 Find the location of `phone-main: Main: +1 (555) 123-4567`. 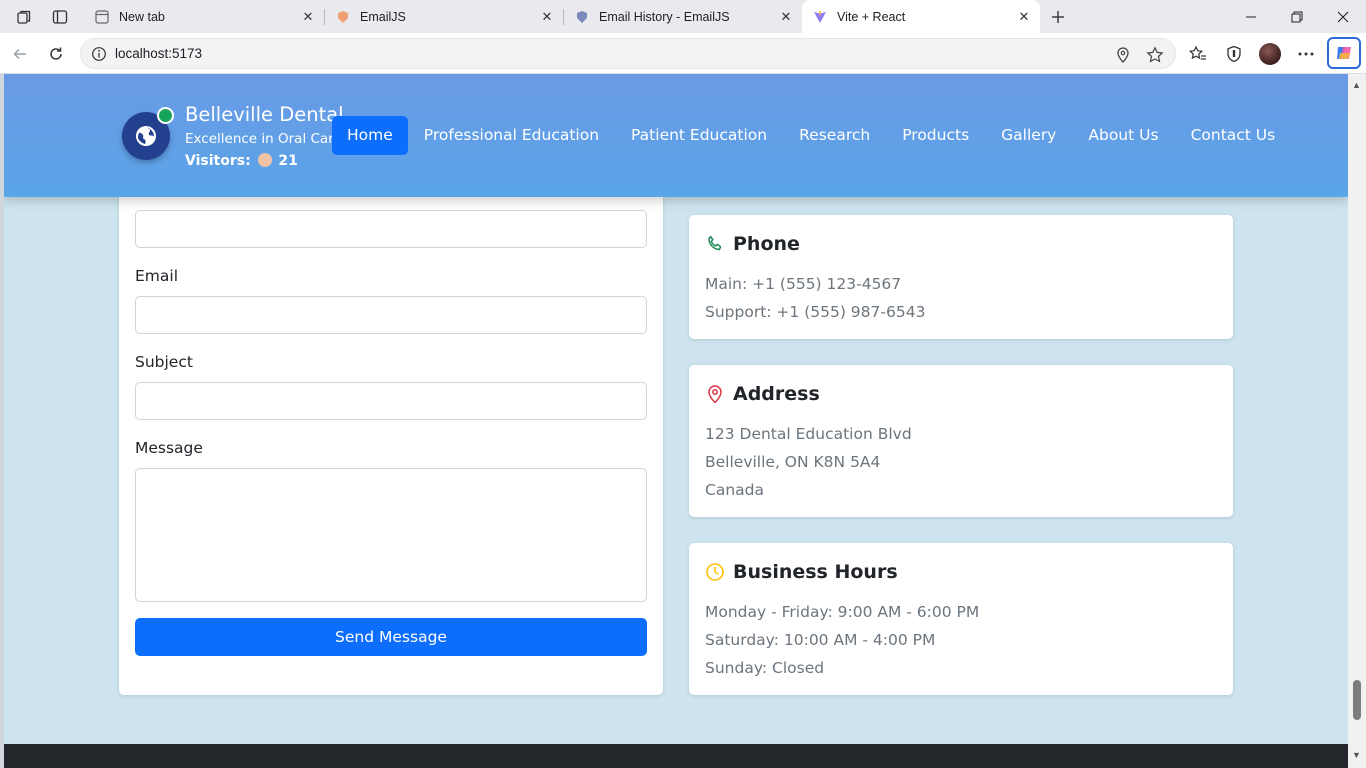

phone-main: Main: +1 (555) 123-4567 is located at coordinates (803, 284).